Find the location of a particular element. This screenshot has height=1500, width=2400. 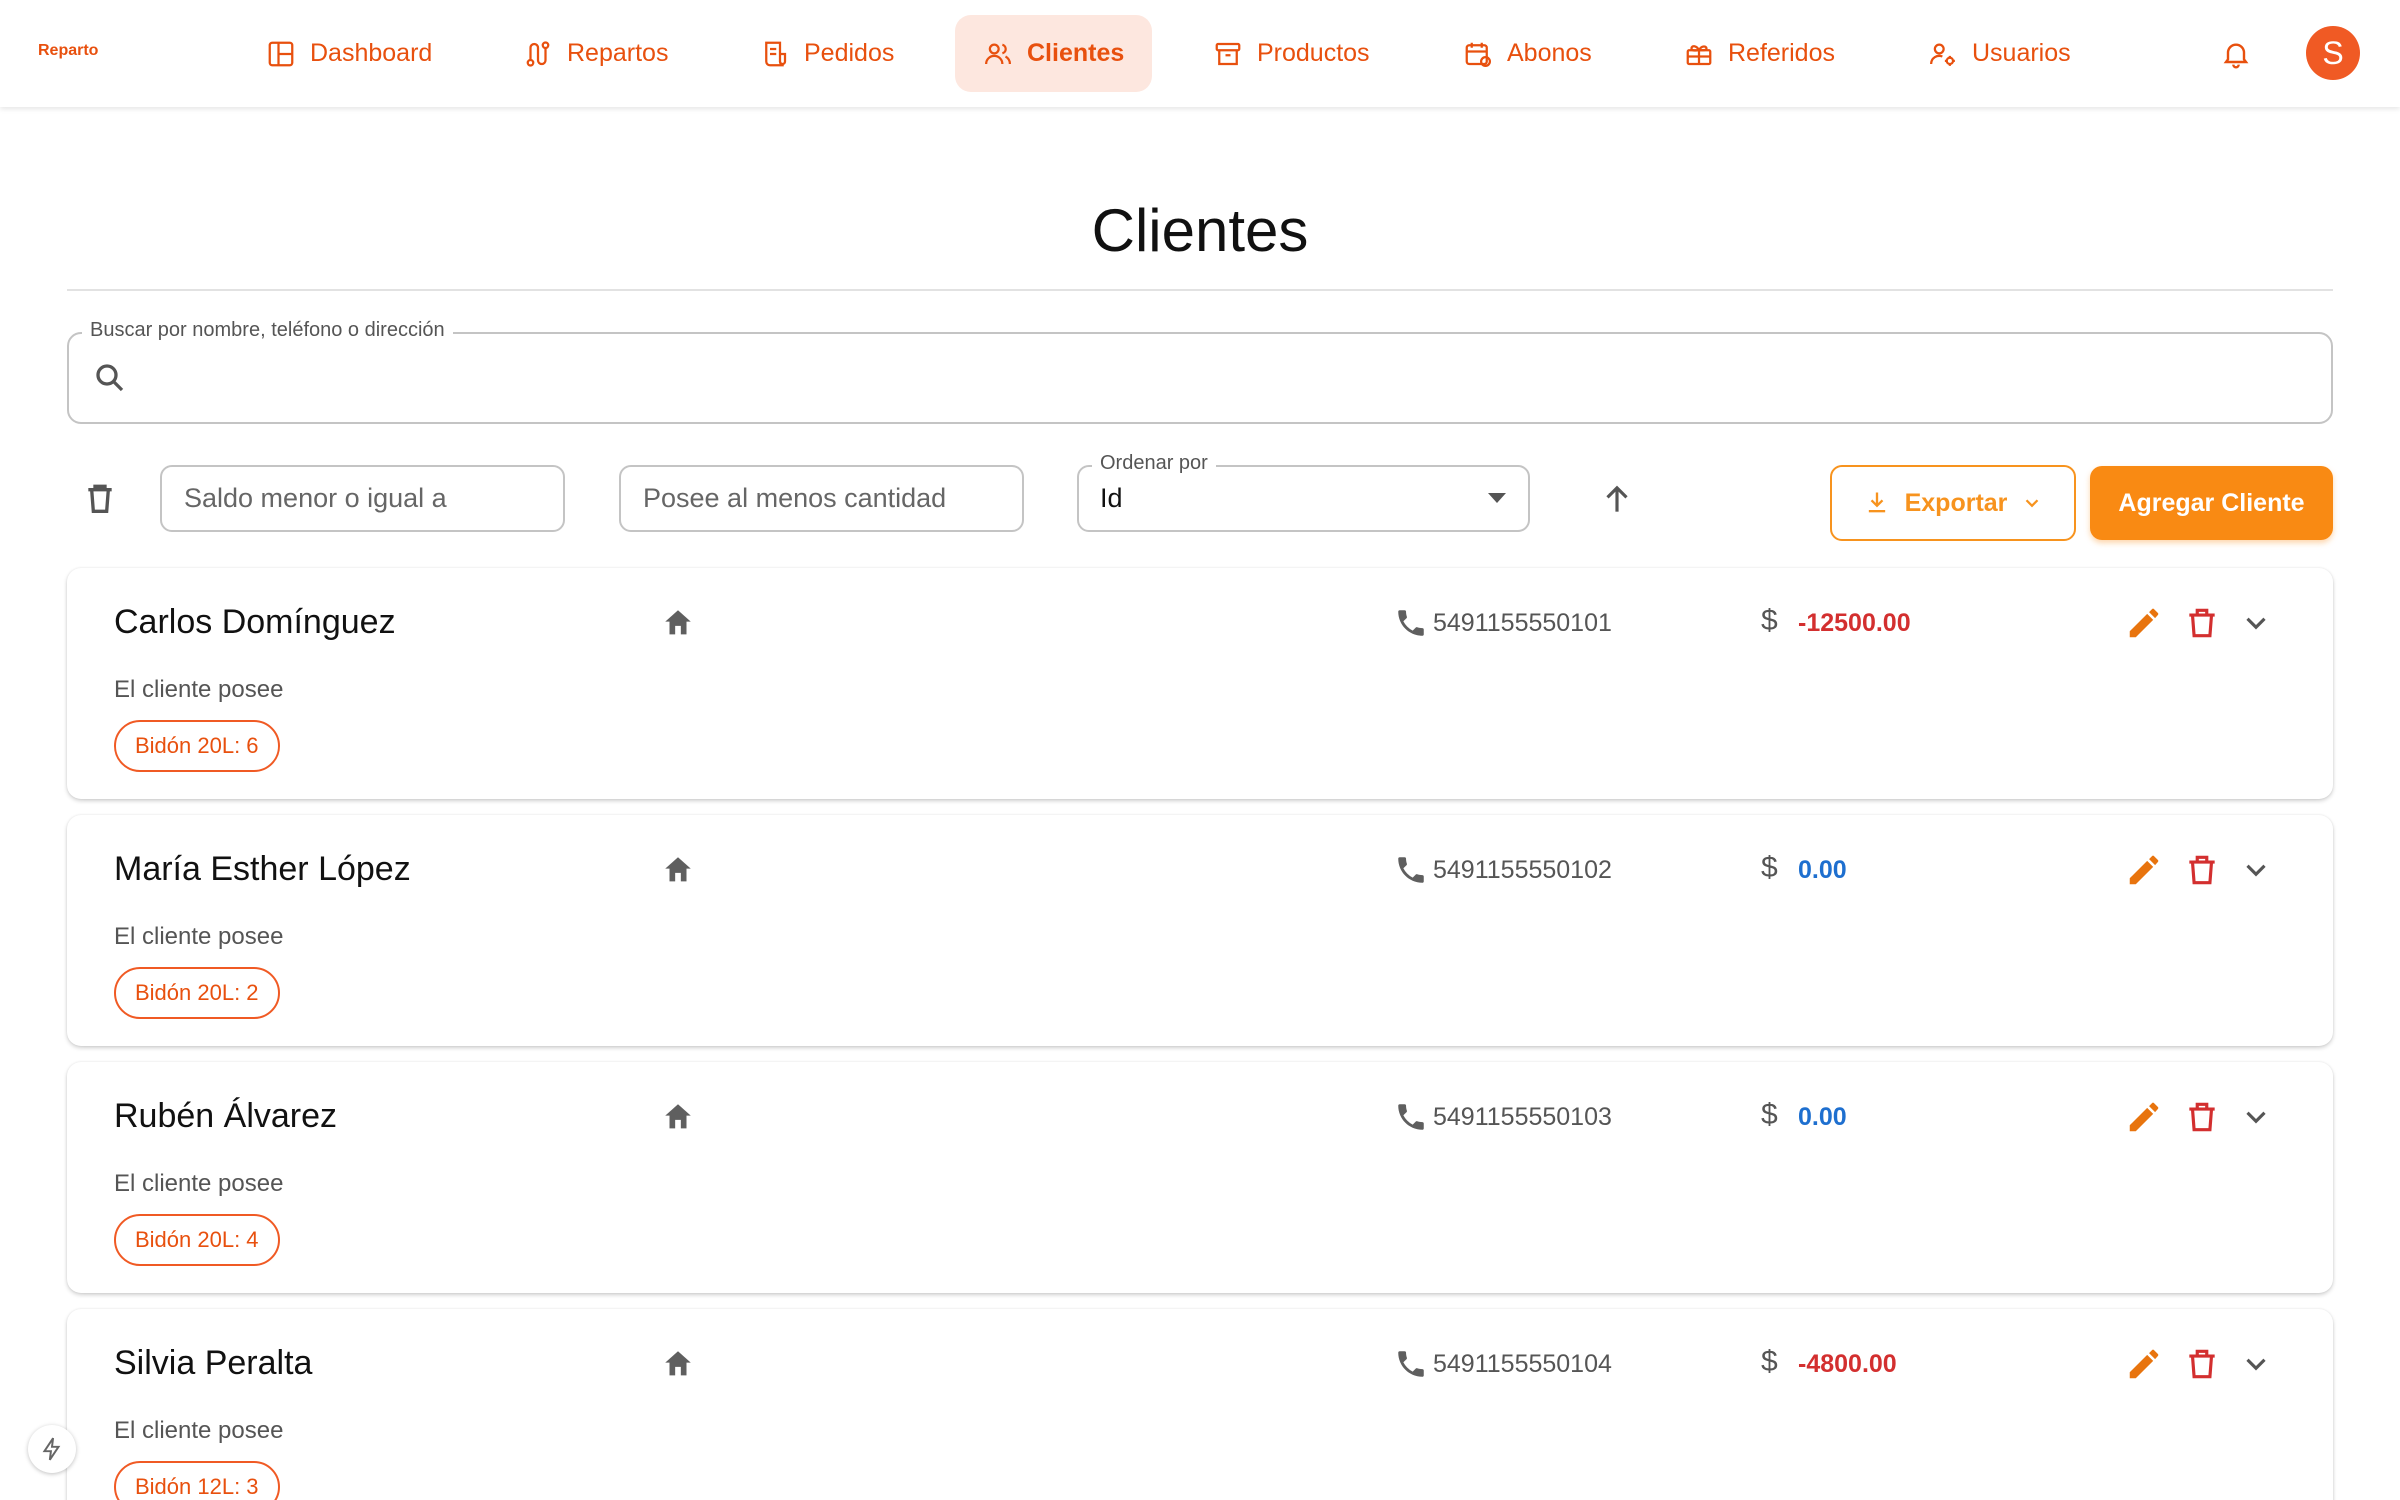

cantidad-filter is located at coordinates (821, 498).